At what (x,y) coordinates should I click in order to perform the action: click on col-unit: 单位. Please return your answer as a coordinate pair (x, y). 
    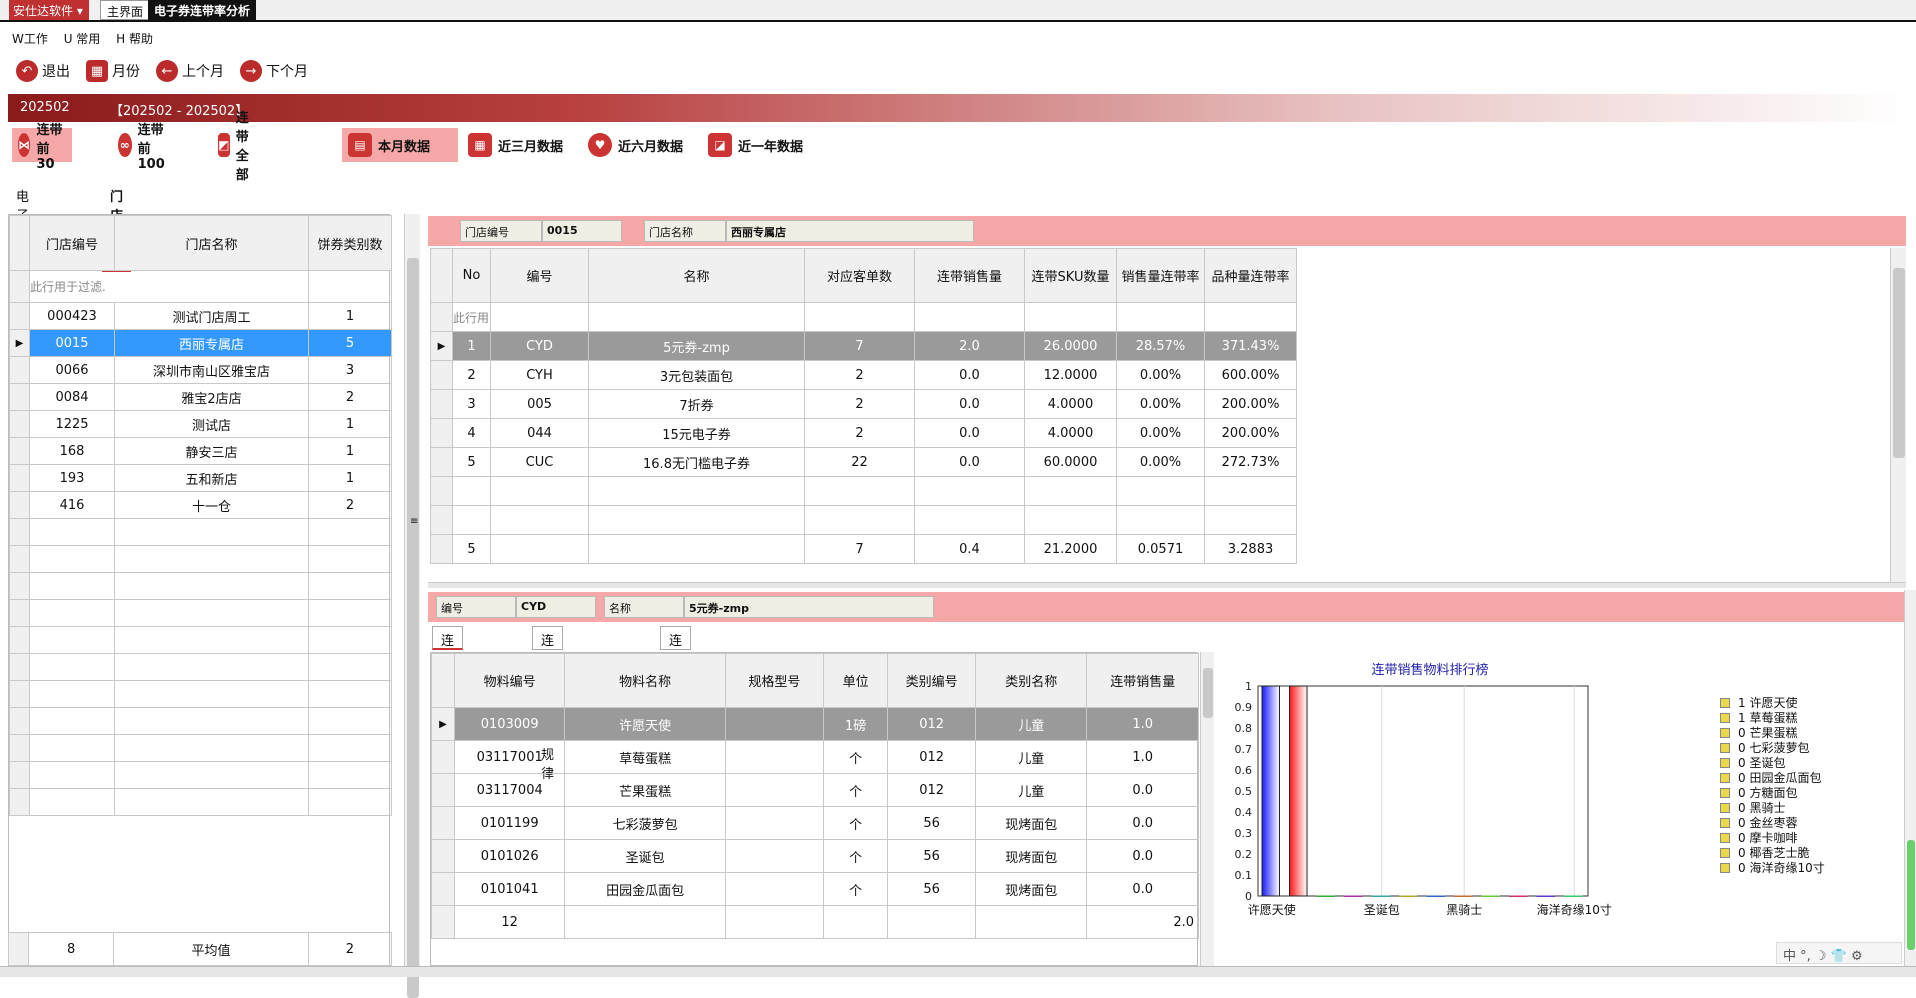
    Looking at the image, I should click on (855, 680).